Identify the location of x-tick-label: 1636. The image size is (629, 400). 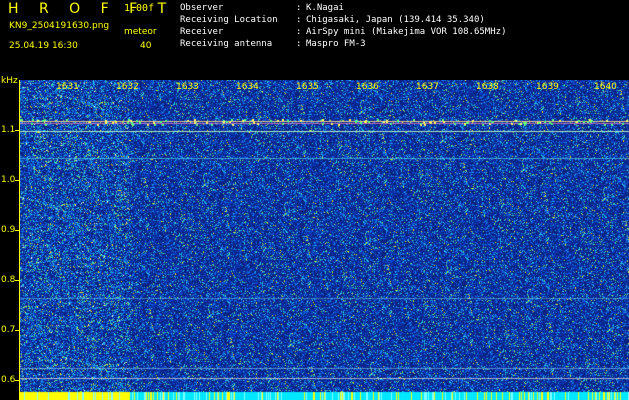
(367, 87).